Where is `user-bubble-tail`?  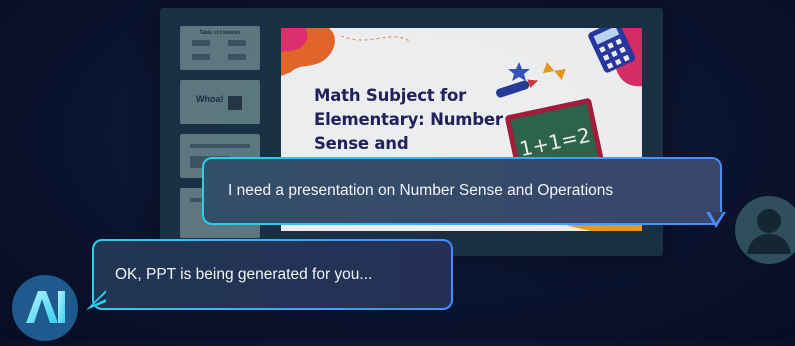 user-bubble-tail is located at coordinates (716, 220).